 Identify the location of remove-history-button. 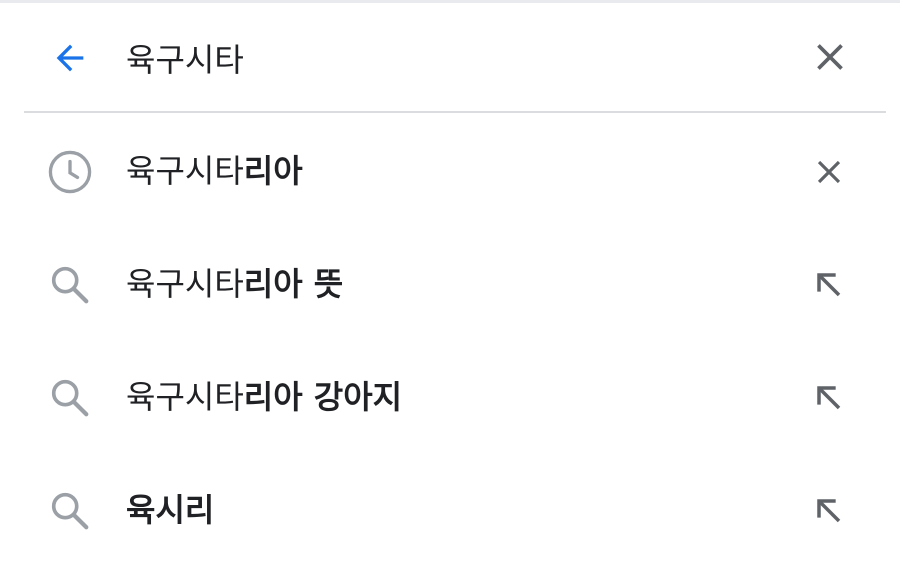
(829, 172).